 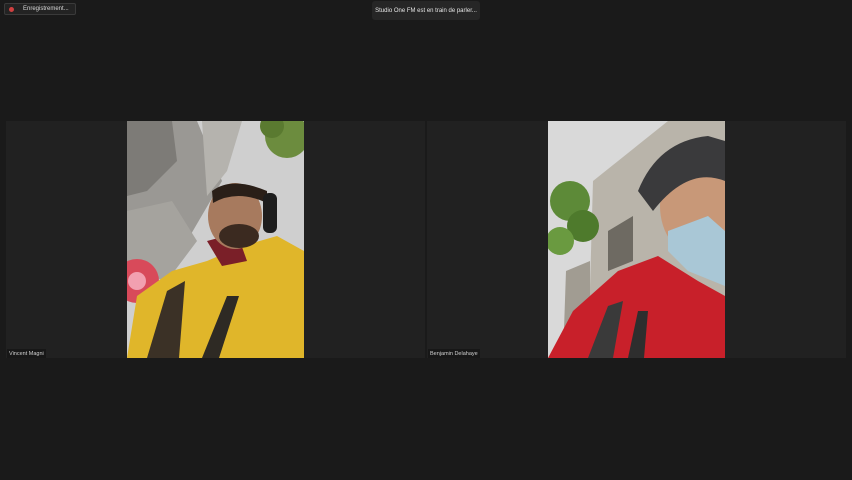 I want to click on participant-name: Benjamin Delahaye, so click(x=454, y=353).